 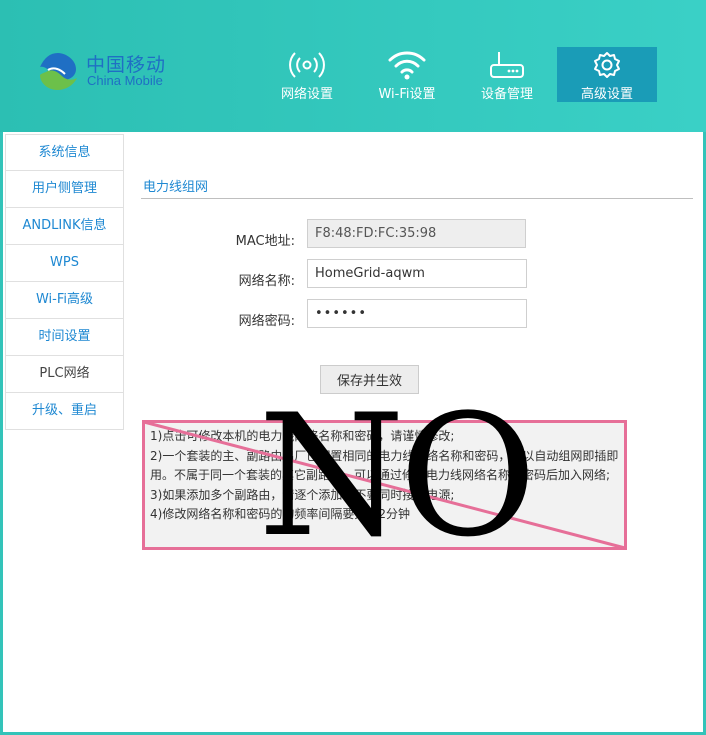 What do you see at coordinates (506, 94) in the screenshot?
I see `nav-device-management-label: 设备管理` at bounding box center [506, 94].